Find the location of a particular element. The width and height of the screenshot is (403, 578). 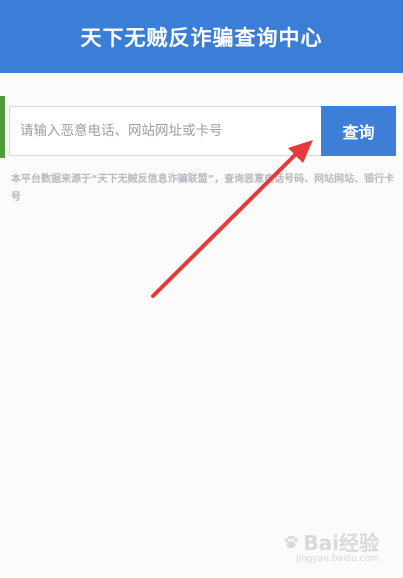

watermark: Bai经验 jingyan.baidu.com is located at coordinates (330, 545).